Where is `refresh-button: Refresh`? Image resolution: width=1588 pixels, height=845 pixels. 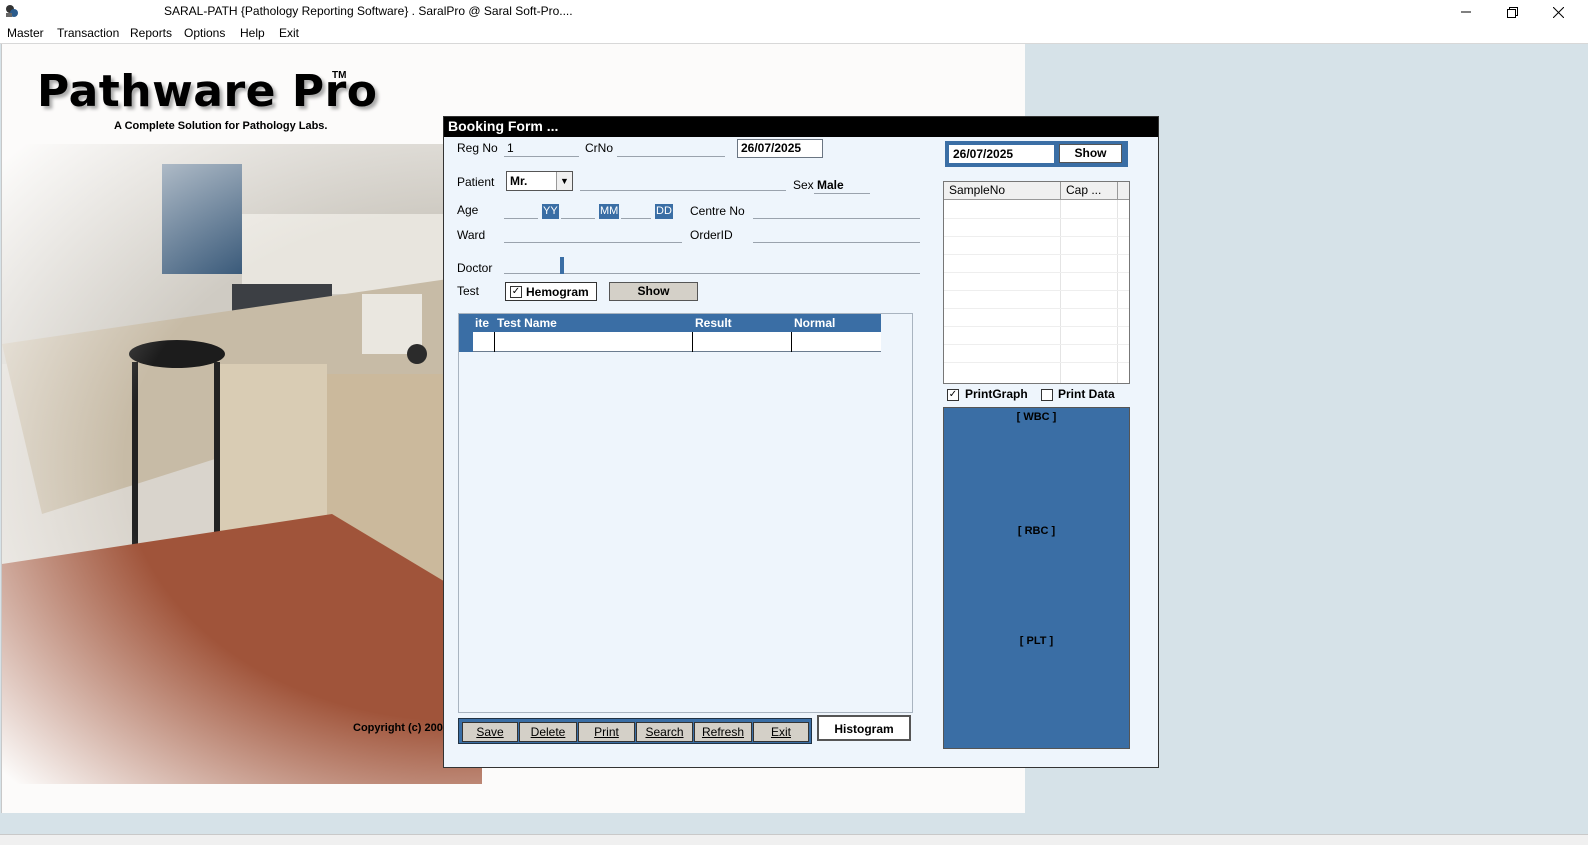
refresh-button: Refresh is located at coordinates (723, 732).